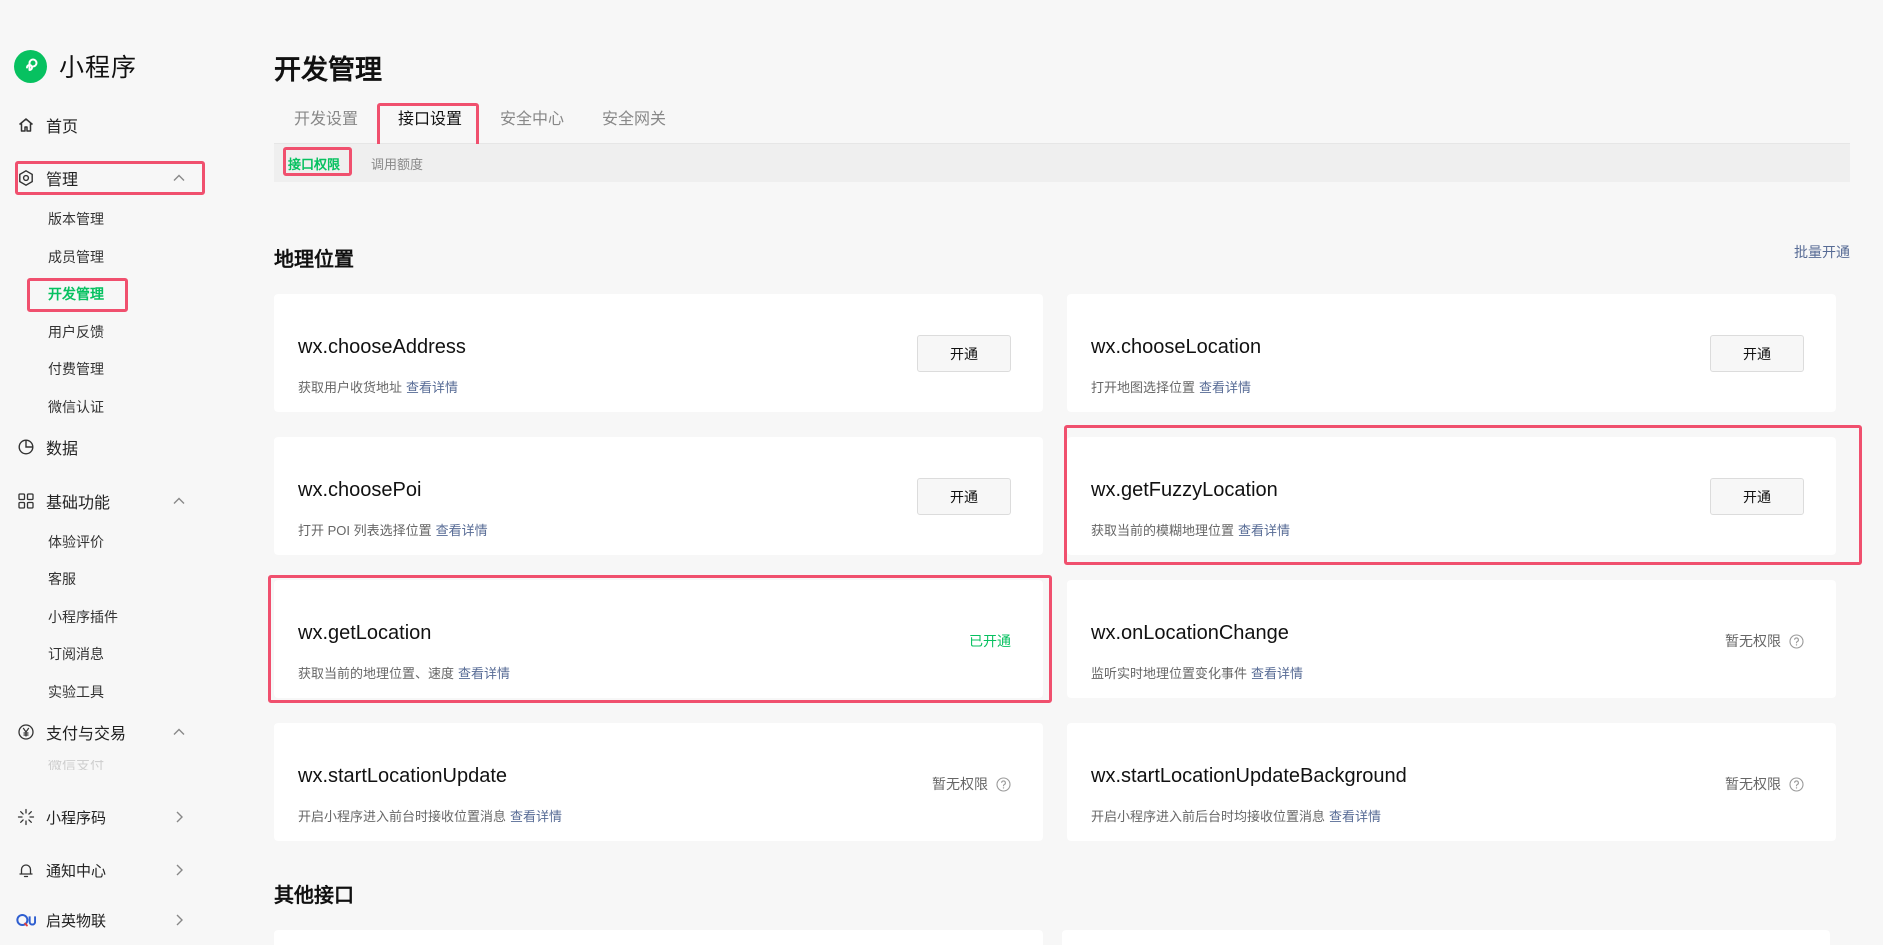  Describe the element at coordinates (1451, 353) in the screenshot. I see `api-card: wx.chooseLocation 打开地图选择位置 查看详情 开通` at that location.